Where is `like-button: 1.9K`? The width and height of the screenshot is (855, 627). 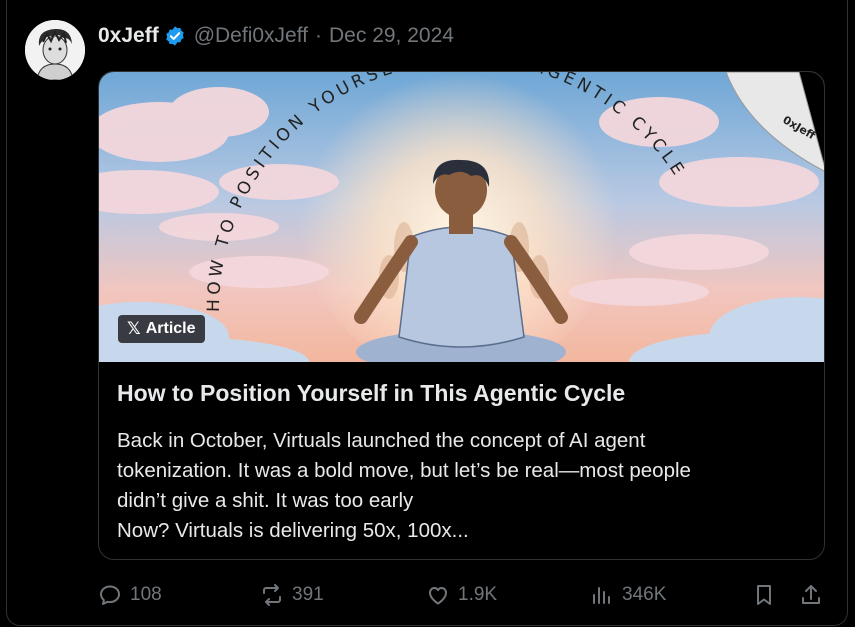
like-button: 1.9K is located at coordinates (461, 595).